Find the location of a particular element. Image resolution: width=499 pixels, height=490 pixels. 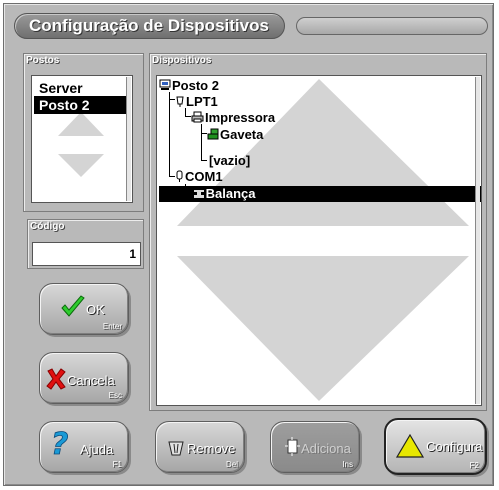

postos-list: Server Posto 2 is located at coordinates (82, 139).